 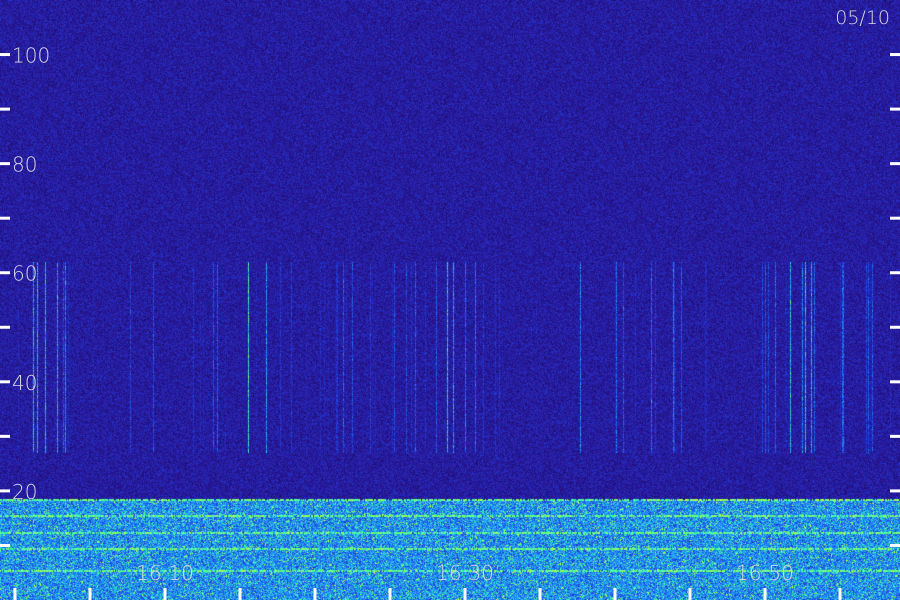 I want to click on x-tick-label: 16:50, so click(x=765, y=573).